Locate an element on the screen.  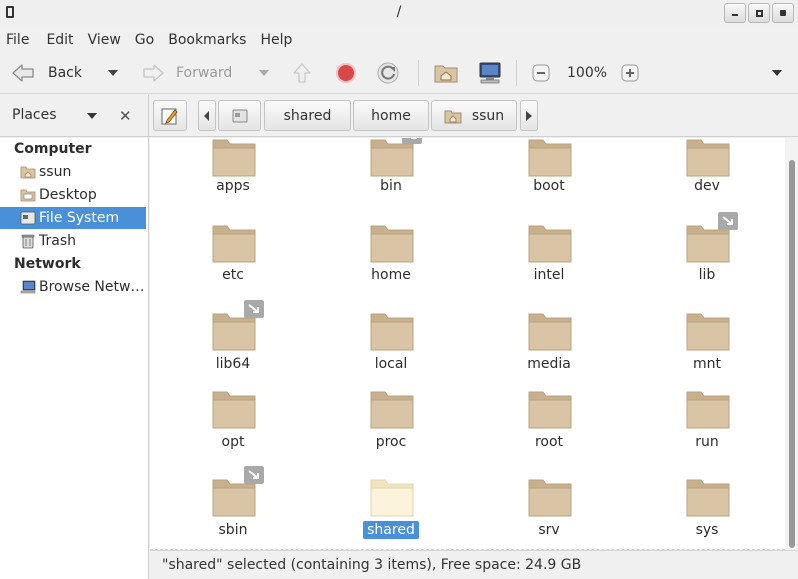
side-pane-selector: Places is located at coordinates (34, 115).